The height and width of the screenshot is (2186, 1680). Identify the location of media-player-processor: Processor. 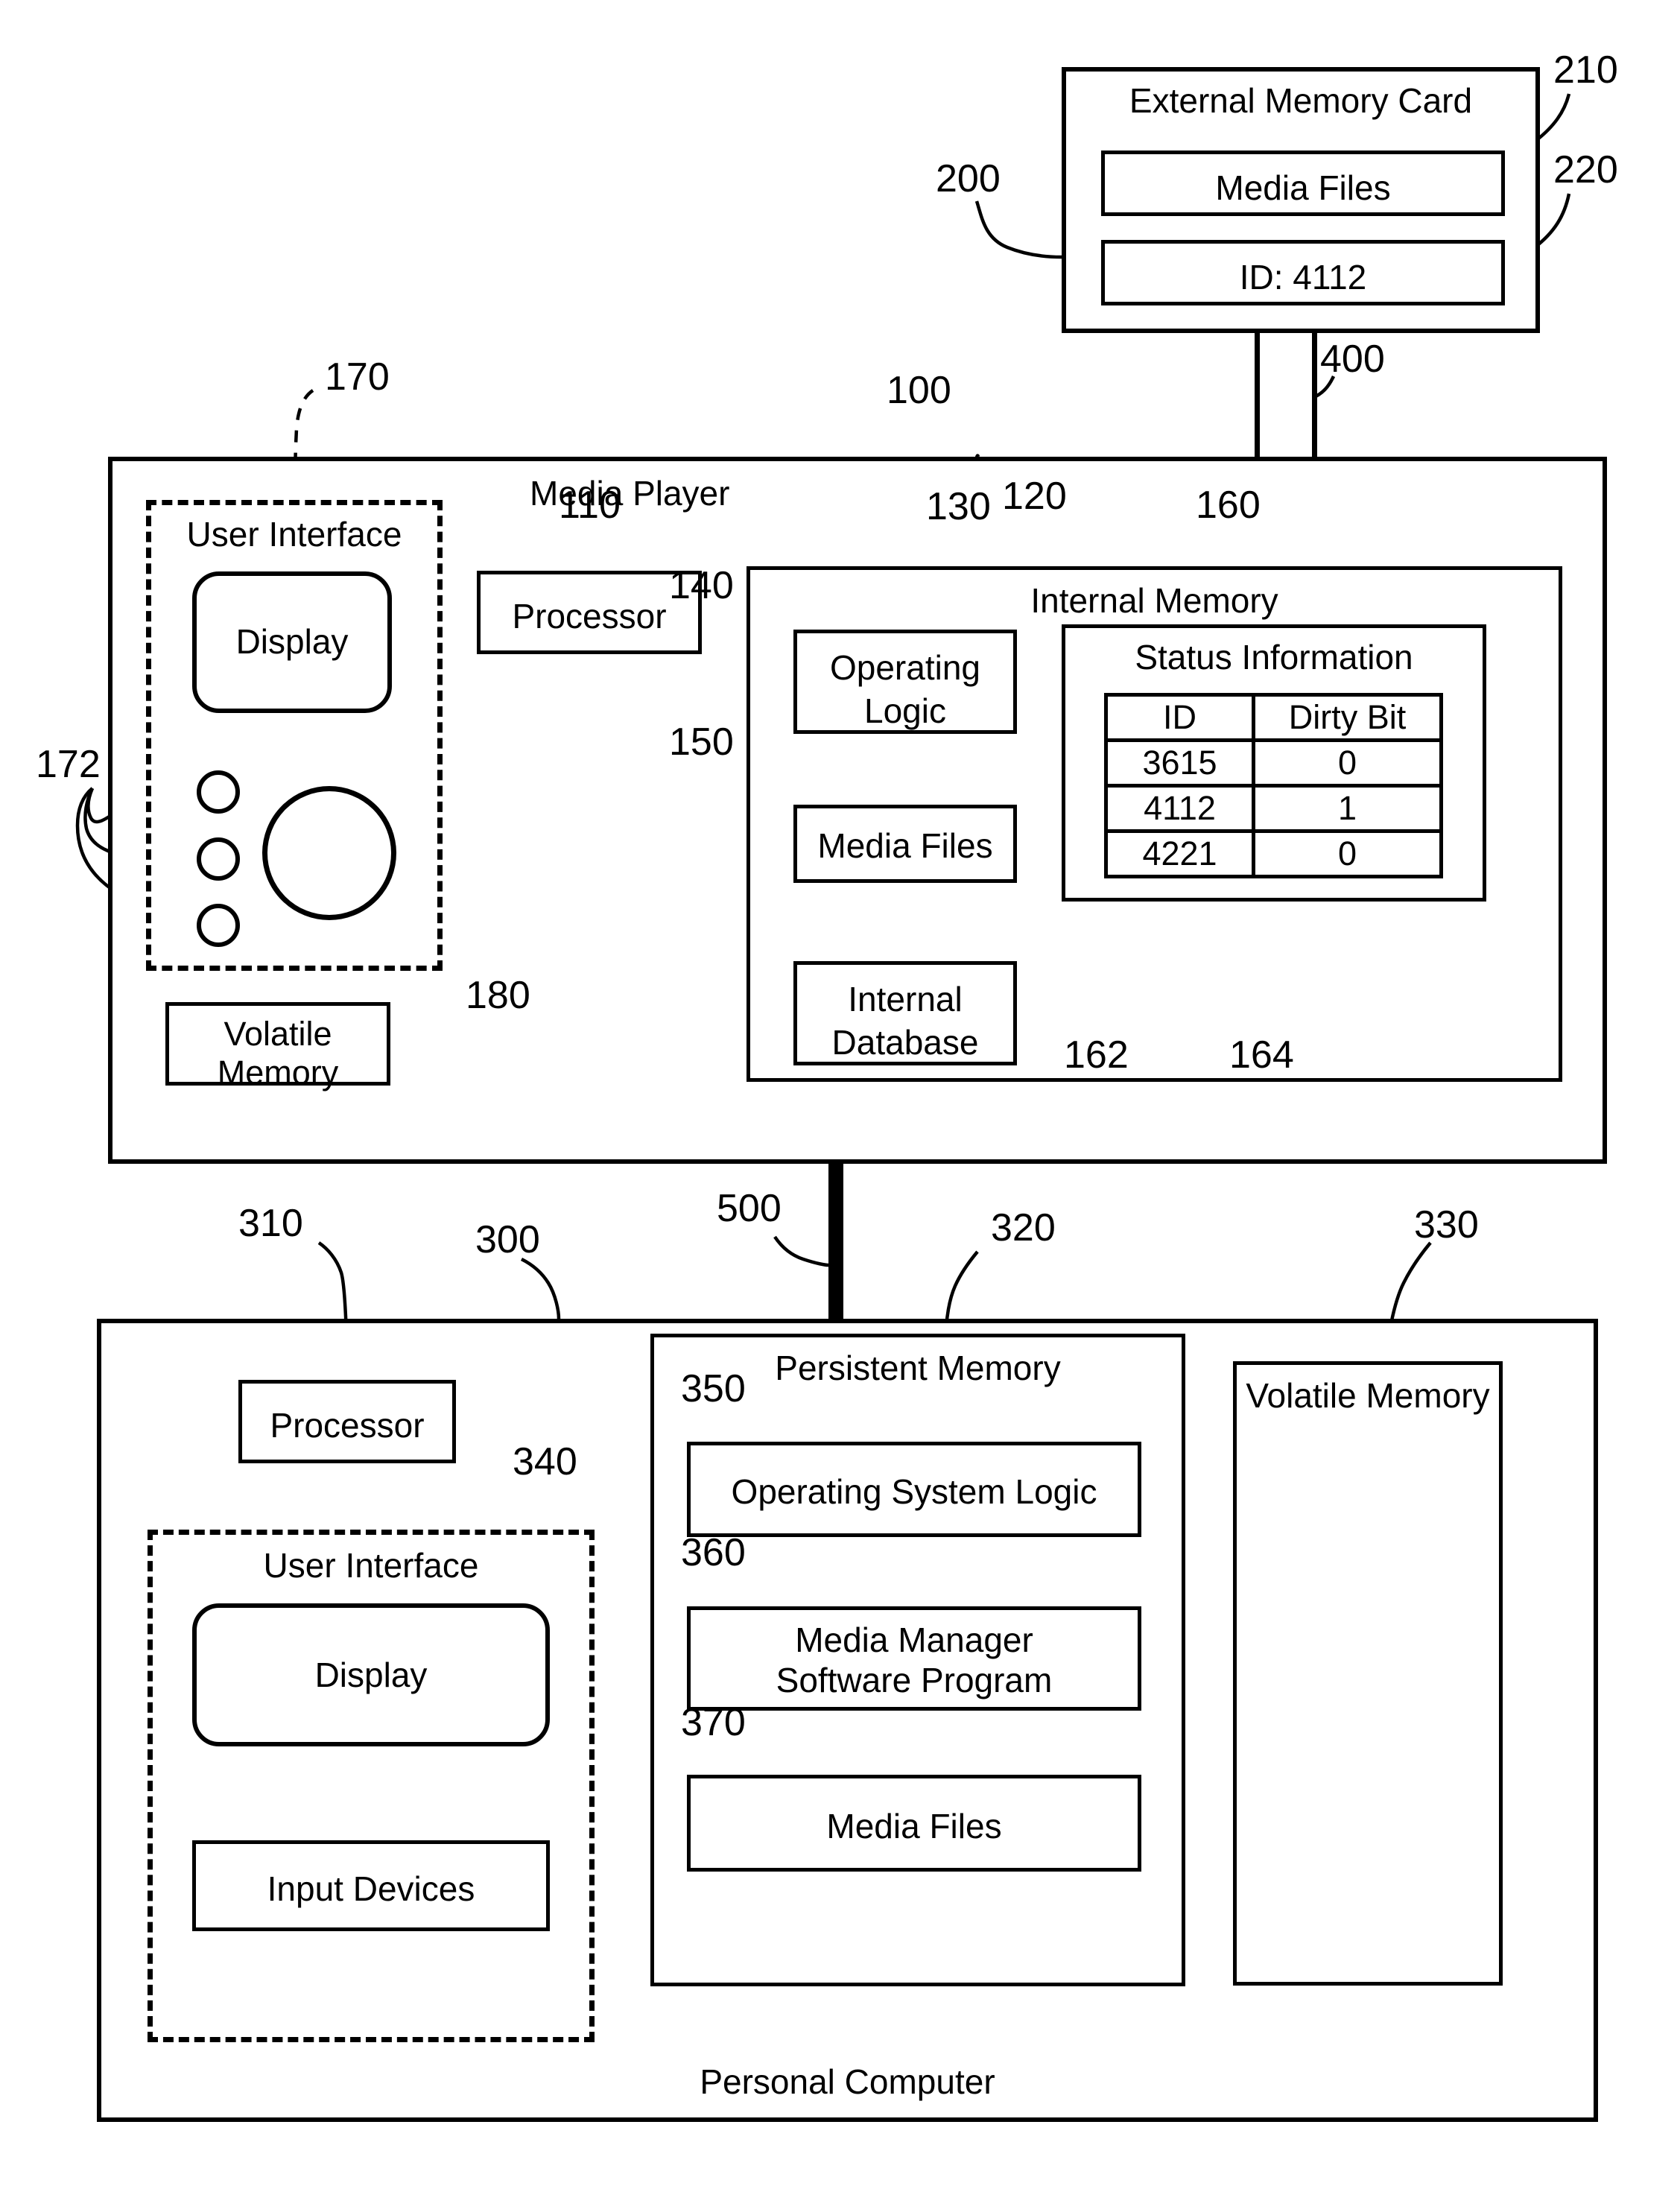
(589, 612).